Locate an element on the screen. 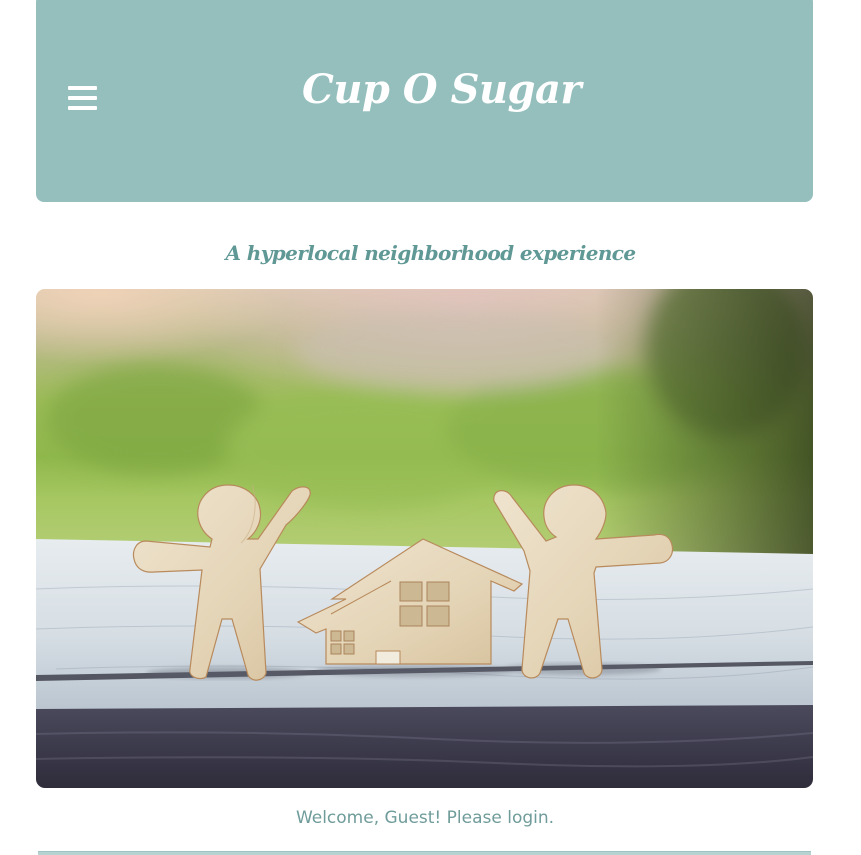 The height and width of the screenshot is (855, 861). tagline: A hyperlocal neighborhood experience is located at coordinates (430, 253).